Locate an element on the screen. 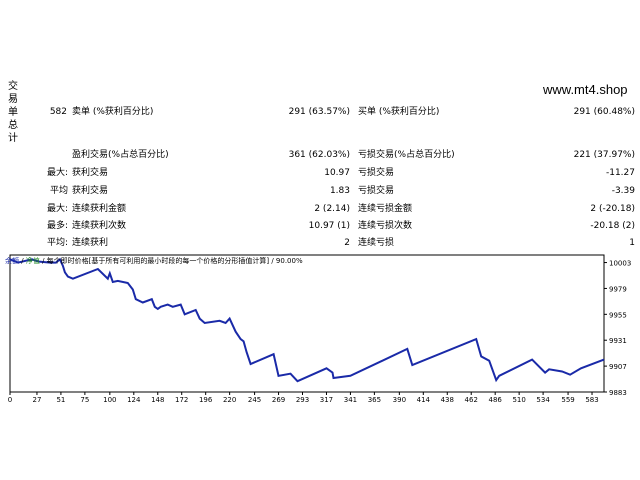 This screenshot has height=480, width=640. max-consec-losses-money-value: 2 (-20.18) is located at coordinates (612, 209).